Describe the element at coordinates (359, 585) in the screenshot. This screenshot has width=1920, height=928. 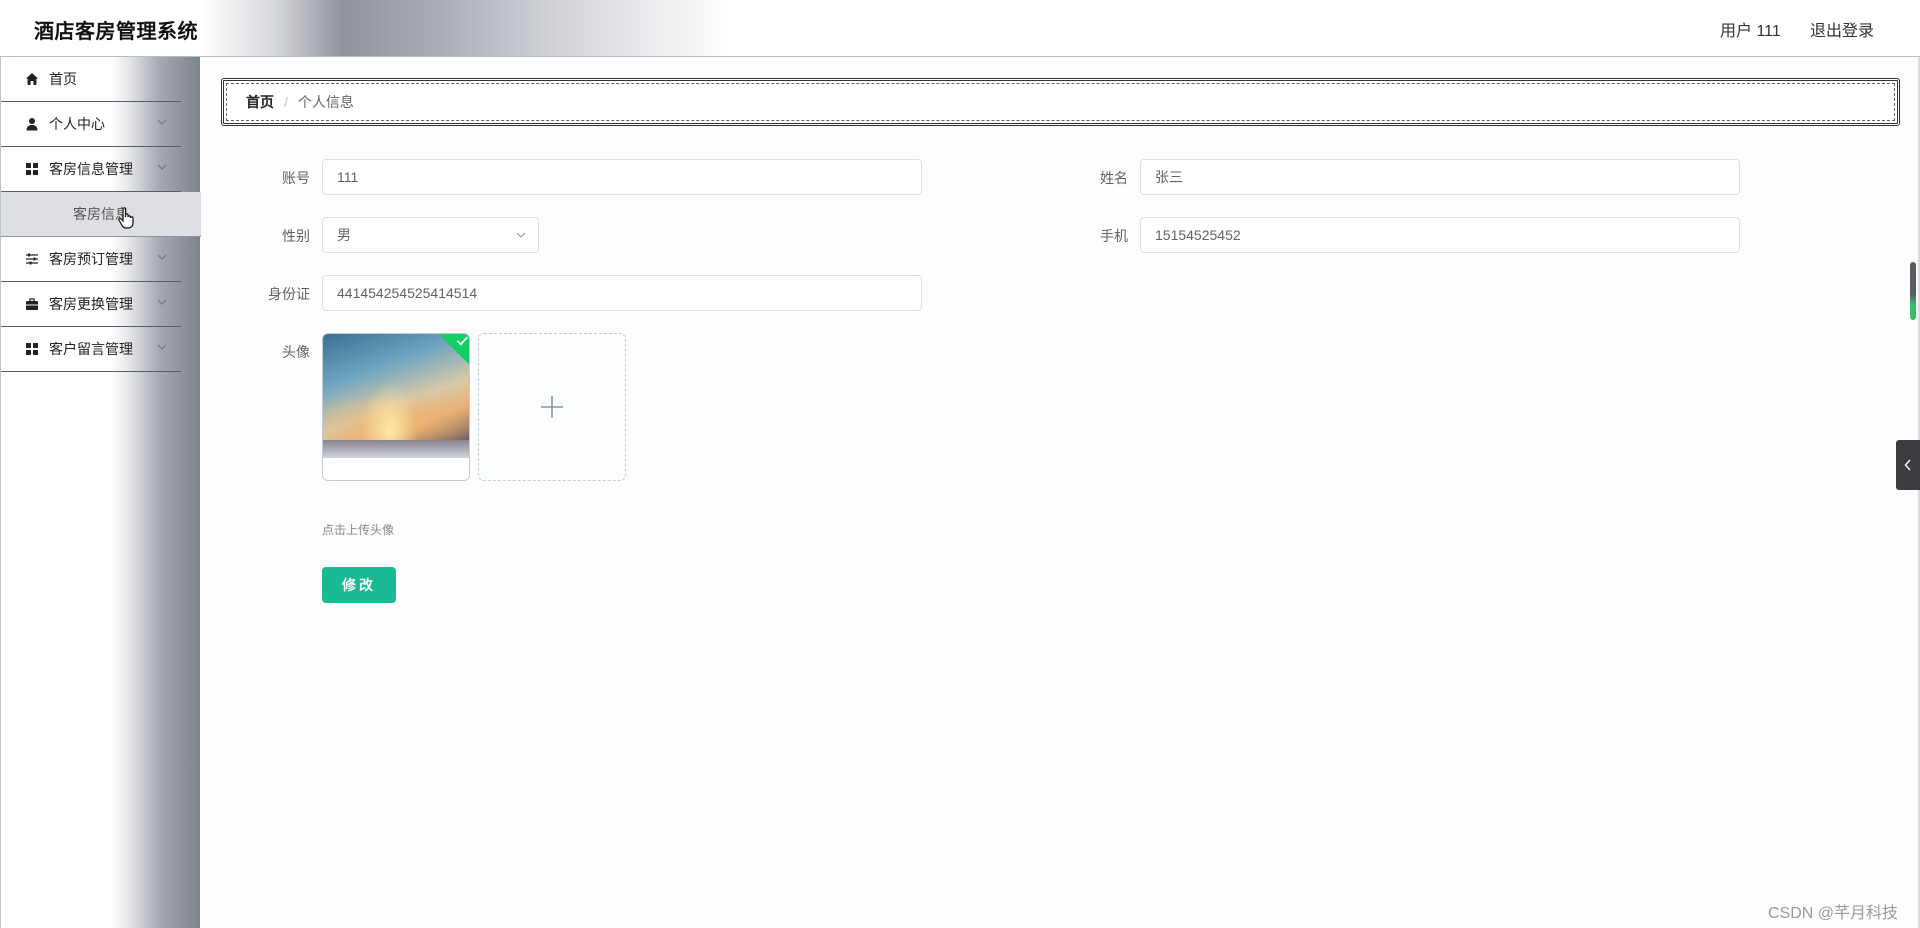
I see `modify-button: 修改` at that location.